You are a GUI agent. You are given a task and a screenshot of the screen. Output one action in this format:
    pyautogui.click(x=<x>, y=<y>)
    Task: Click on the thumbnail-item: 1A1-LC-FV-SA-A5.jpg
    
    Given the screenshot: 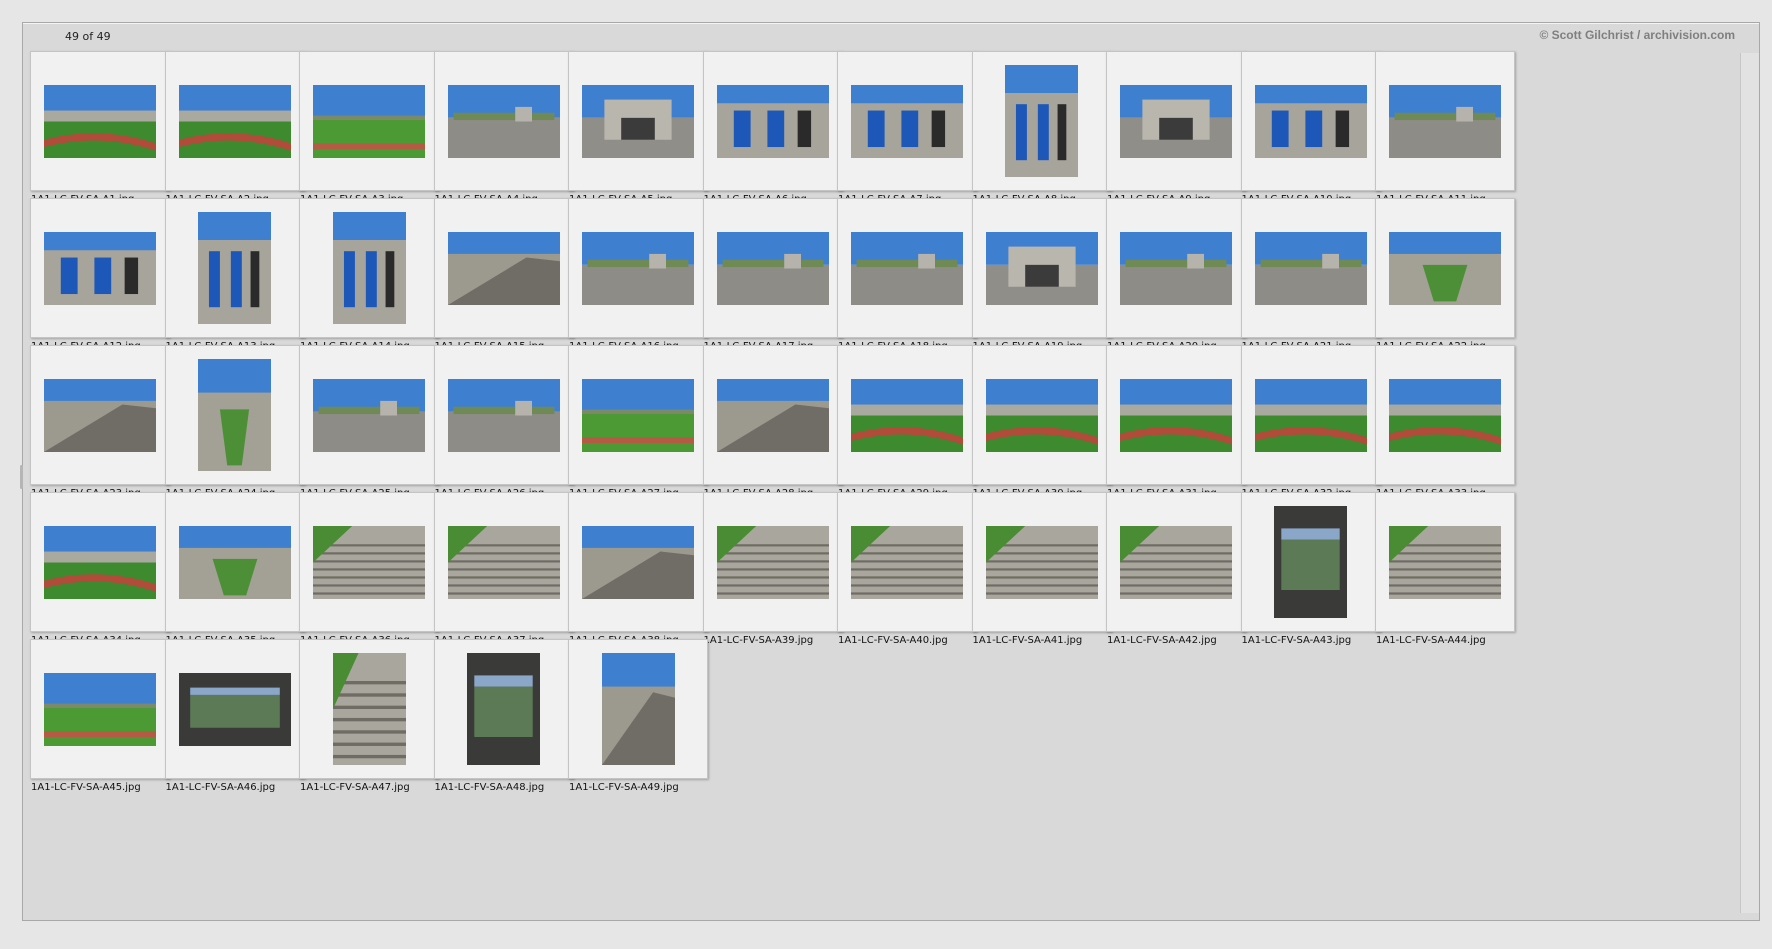 What is the action you would take?
    pyautogui.click(x=633, y=131)
    